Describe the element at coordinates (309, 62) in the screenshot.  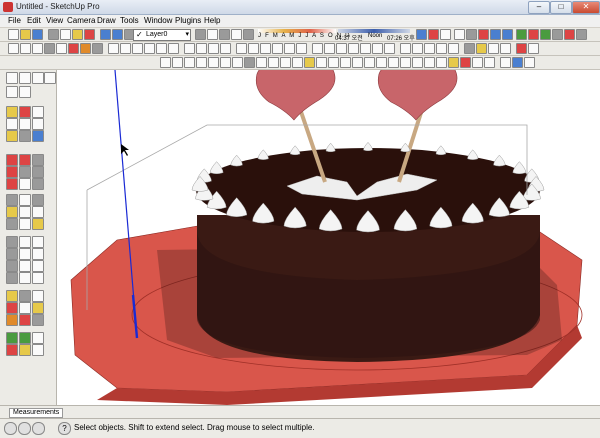
I see `scene-13-icon` at that location.